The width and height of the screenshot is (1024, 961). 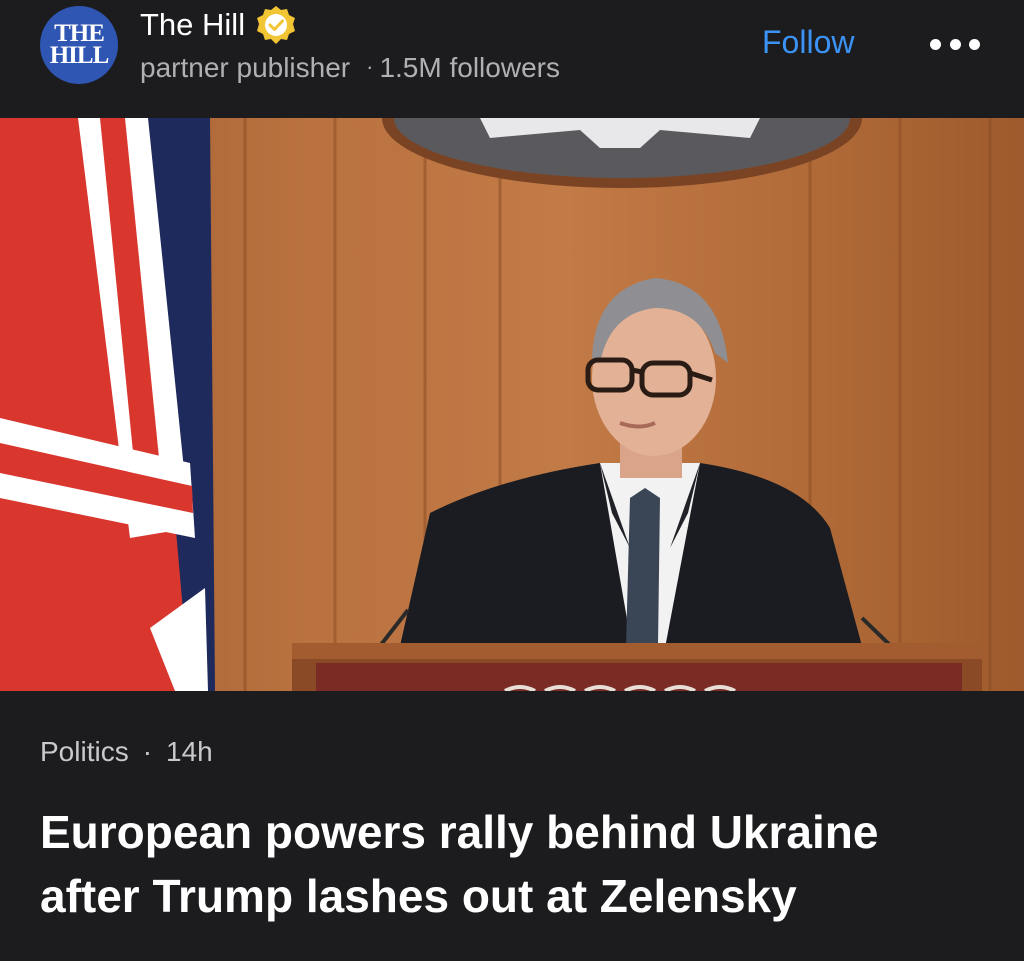 I want to click on follower-count: 1.5M followers, so click(x=469, y=67).